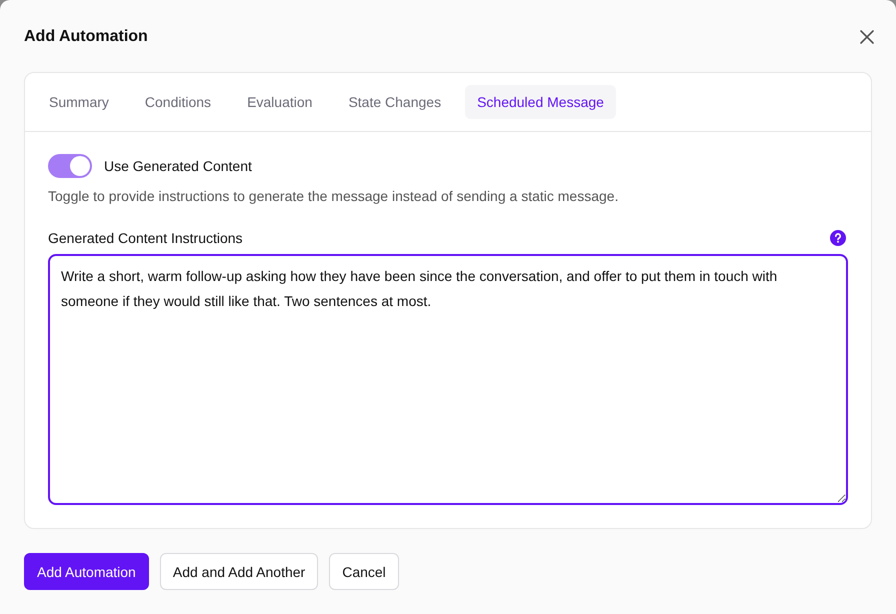 This screenshot has width=896, height=614. Describe the element at coordinates (334, 196) in the screenshot. I see `toggle-description: Toggle to provide instructions to generate the message instead of sending a static message.` at that location.